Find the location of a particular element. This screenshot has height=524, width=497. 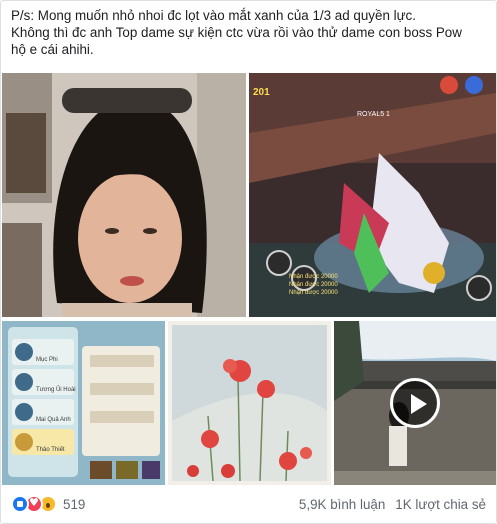

reaction-count: 519 is located at coordinates (74, 504).